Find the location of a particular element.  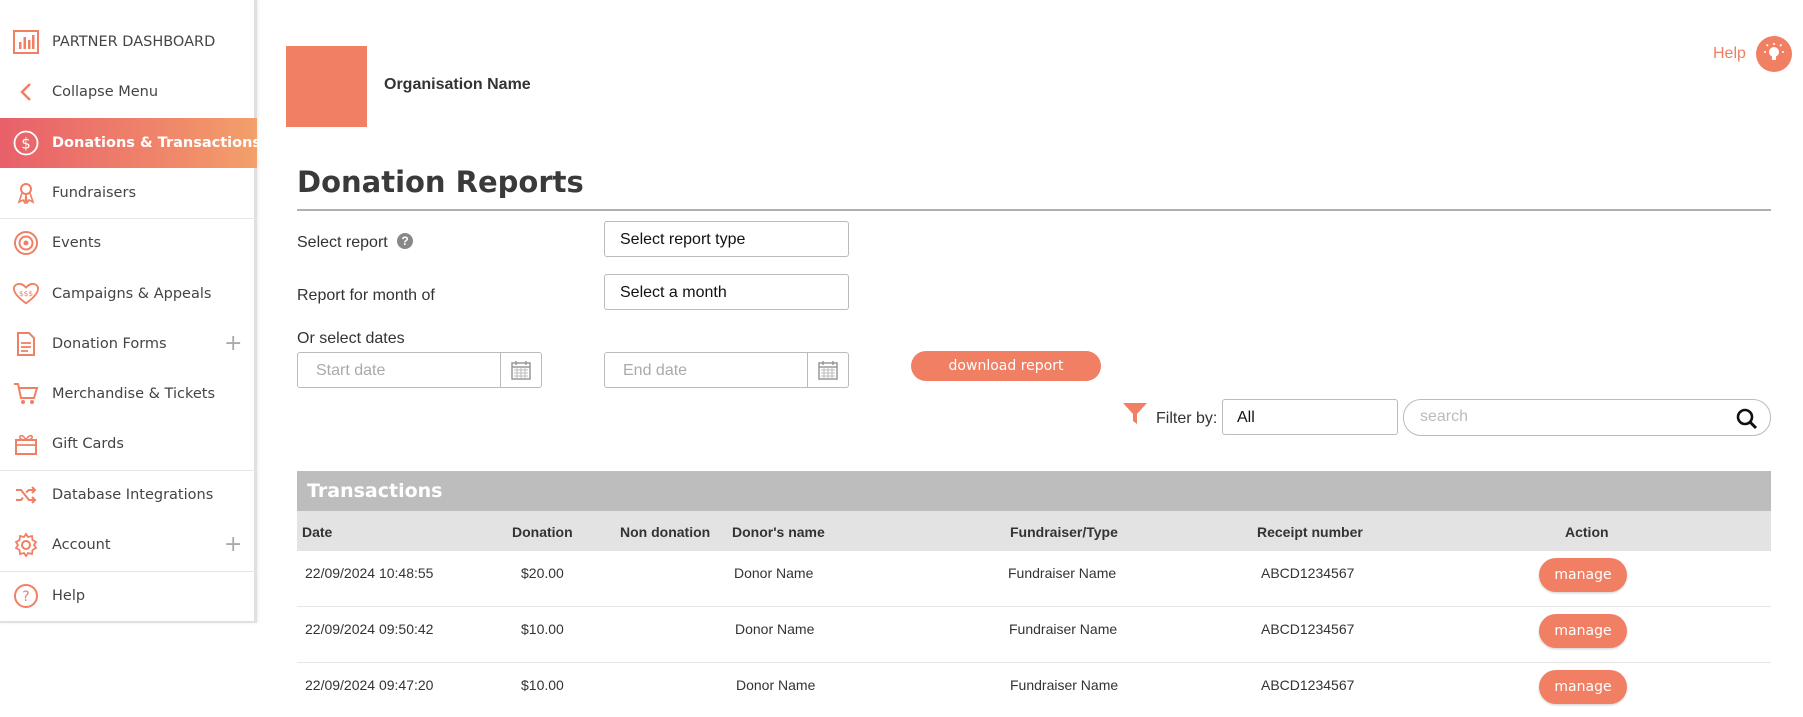

cell-date: 22/09/2024 10:48:55 is located at coordinates (369, 573).